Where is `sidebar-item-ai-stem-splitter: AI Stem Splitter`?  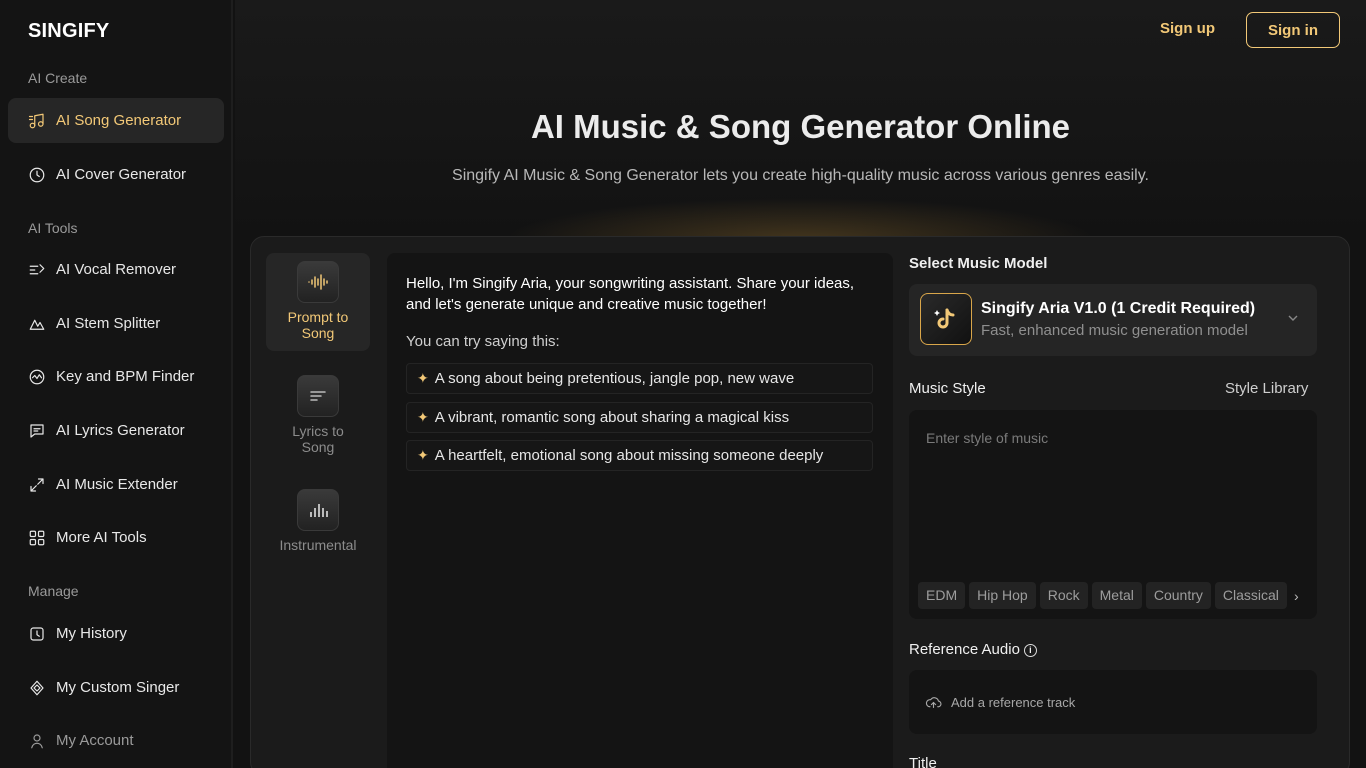 sidebar-item-ai-stem-splitter: AI Stem Splitter is located at coordinates (116, 323).